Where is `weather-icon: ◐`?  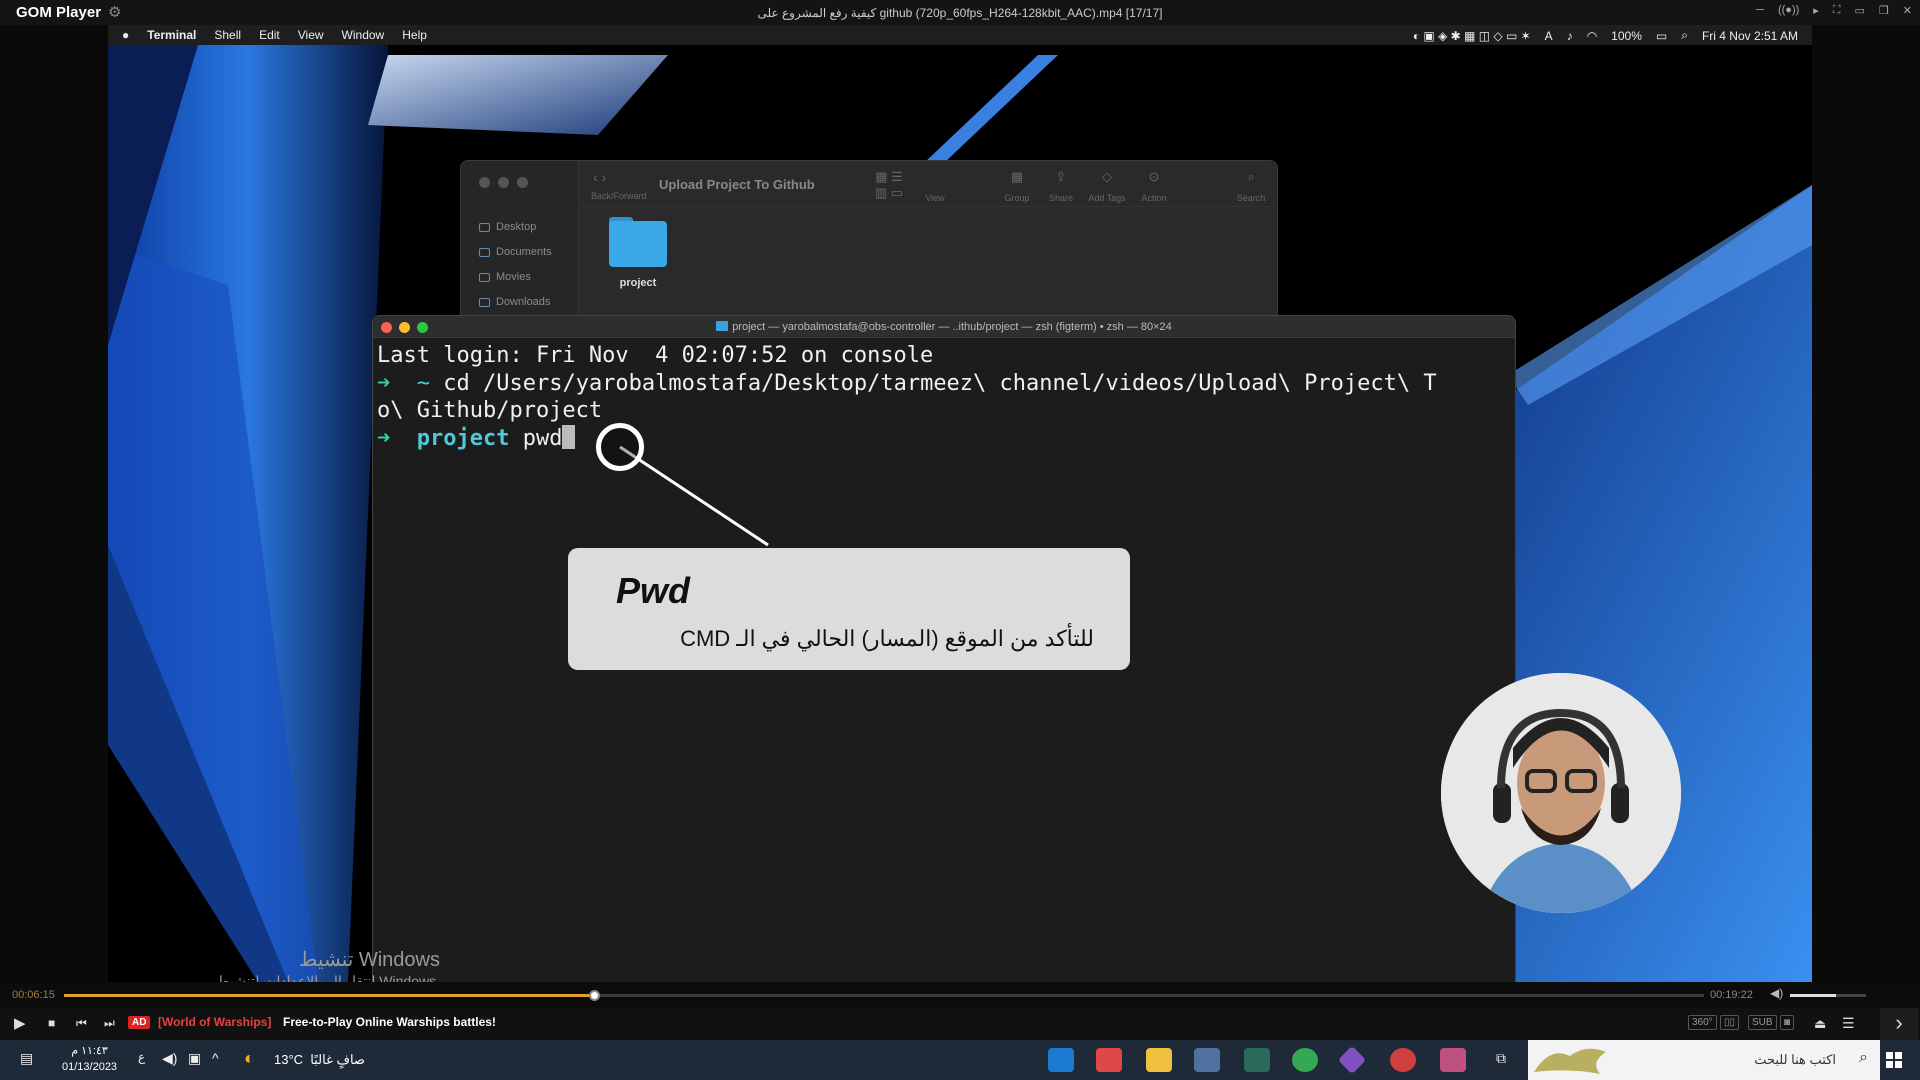 weather-icon: ◐ is located at coordinates (249, 1058).